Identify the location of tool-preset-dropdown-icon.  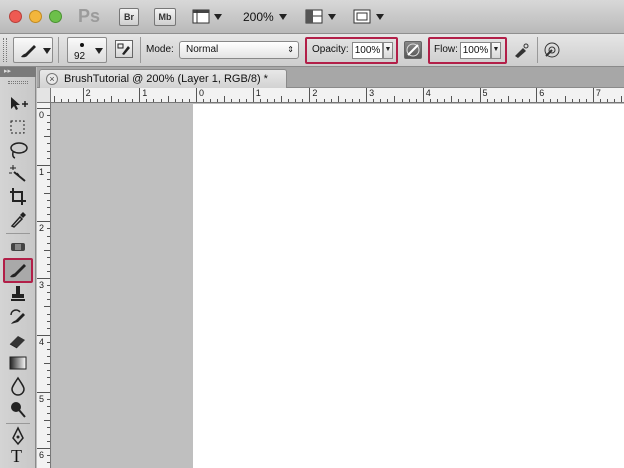
(47, 51).